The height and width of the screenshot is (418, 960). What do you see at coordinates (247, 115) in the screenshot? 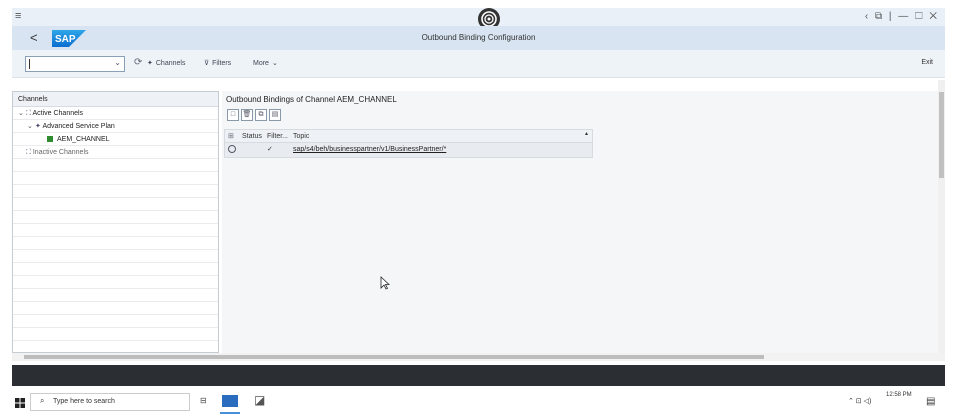
I see `delete-icon: 🗑` at bounding box center [247, 115].